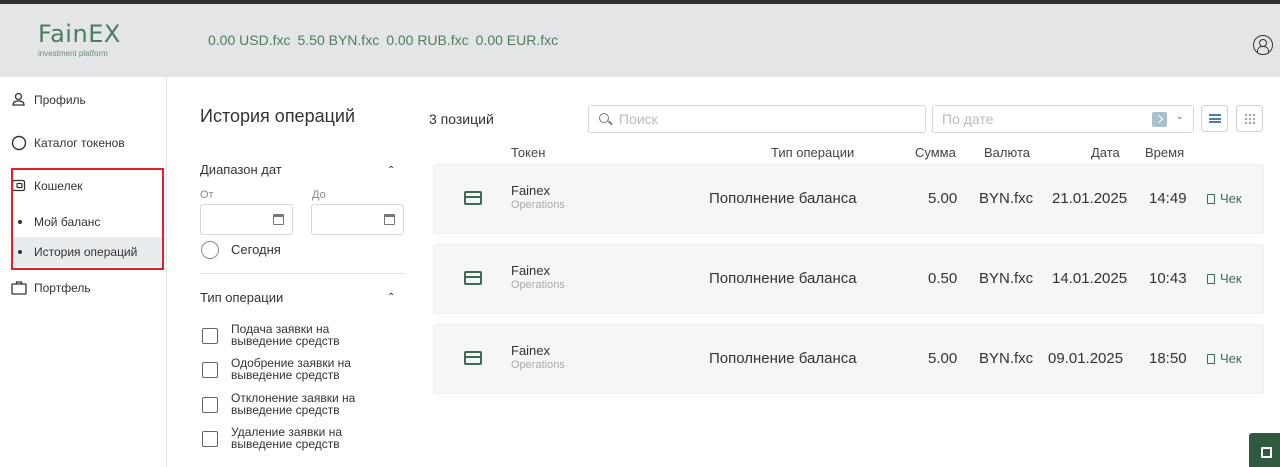 The width and height of the screenshot is (1280, 467). What do you see at coordinates (517, 40) in the screenshot?
I see `balance-eur: 0.00 EUR.fxc` at bounding box center [517, 40].